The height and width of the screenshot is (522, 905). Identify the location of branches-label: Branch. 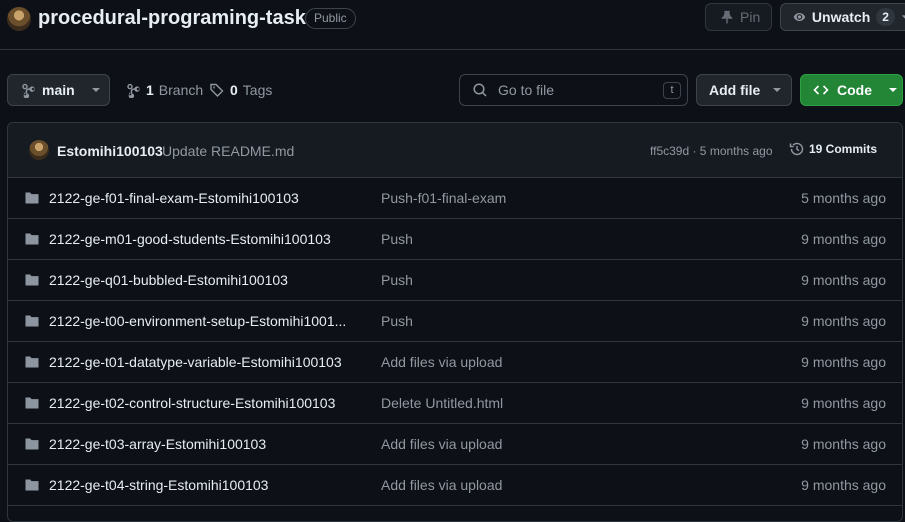
(181, 90).